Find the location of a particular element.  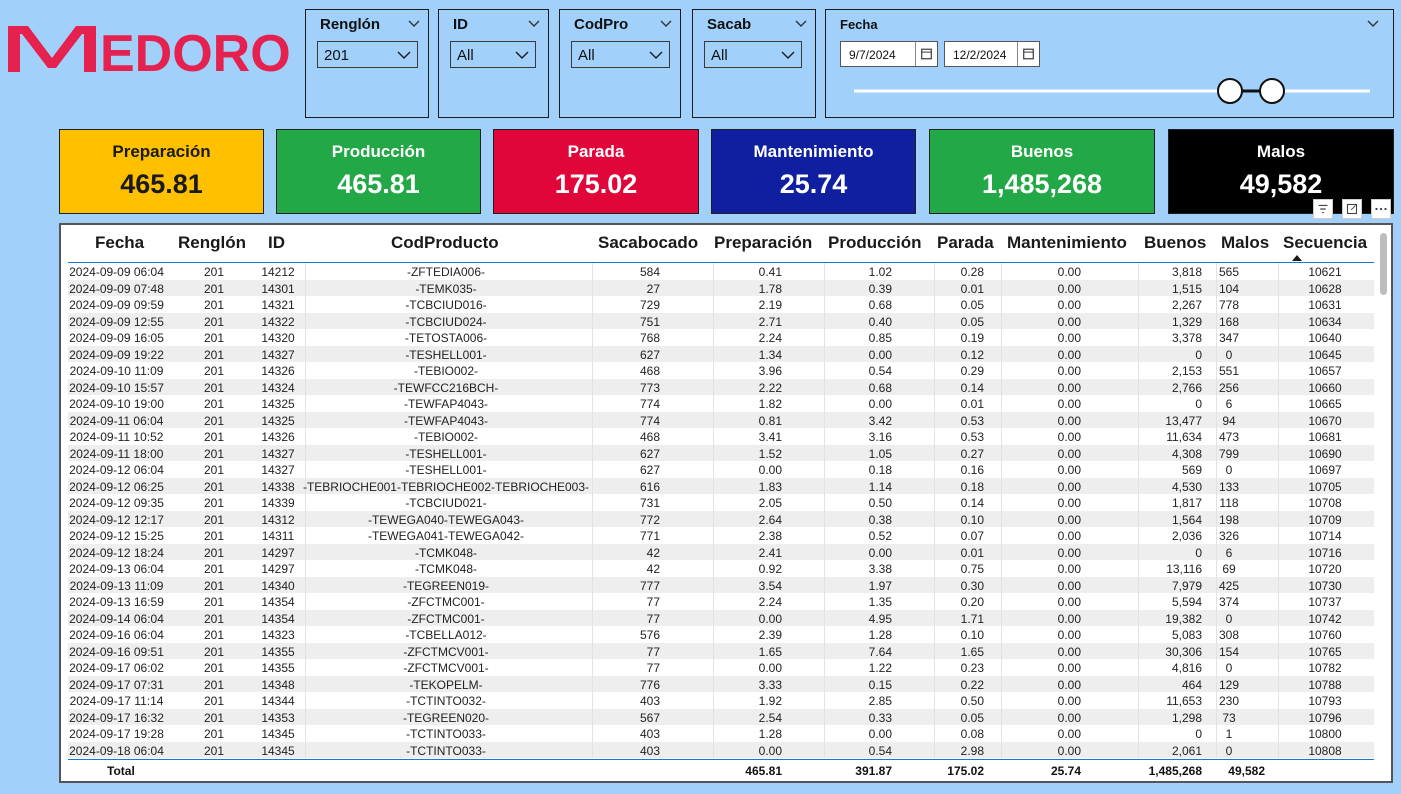

cell-buenos: 11,634 is located at coordinates (1184, 437).